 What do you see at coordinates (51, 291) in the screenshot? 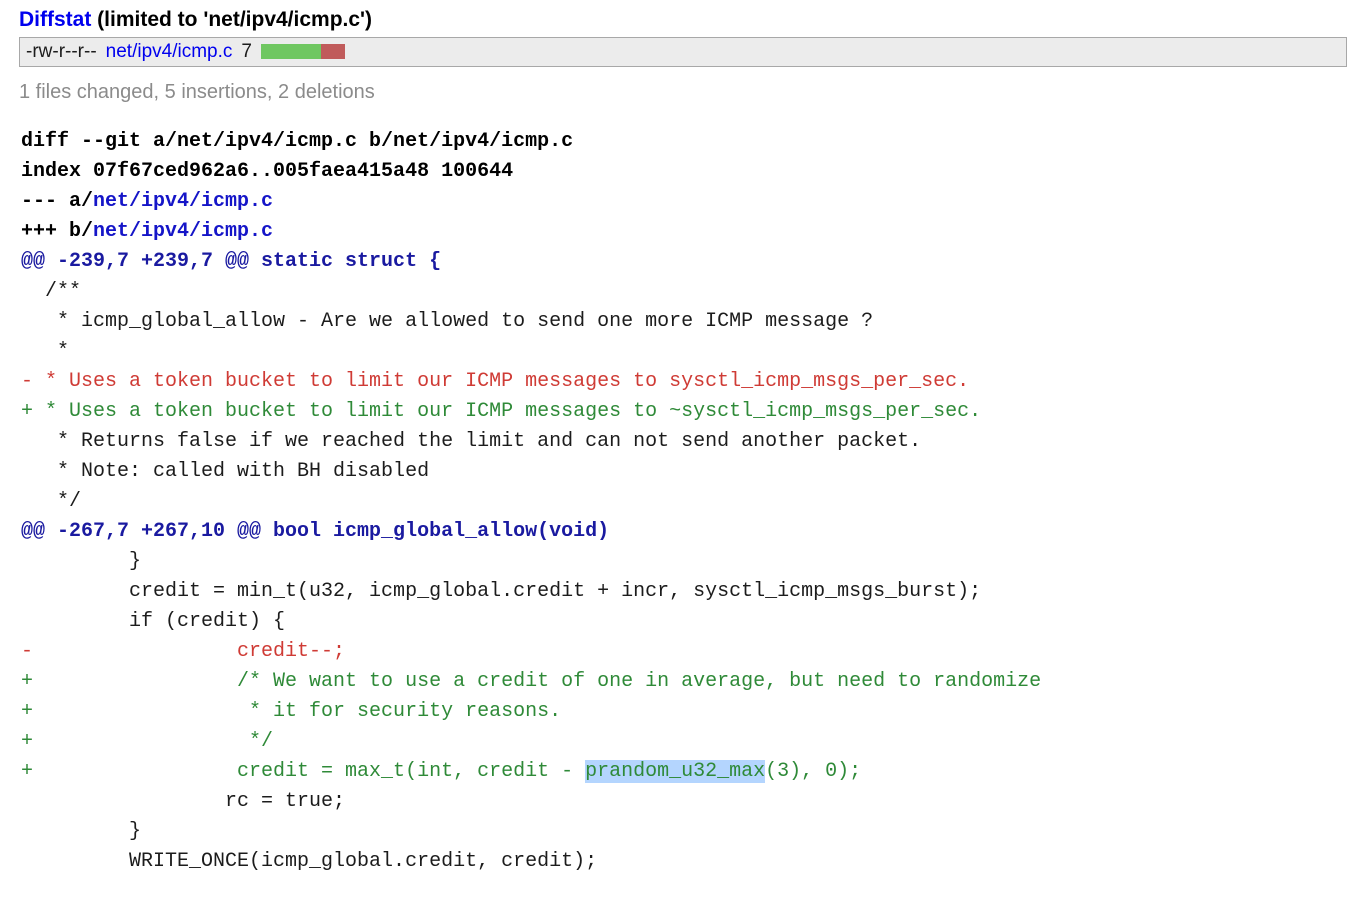
I see `diff-context-line: /**` at bounding box center [51, 291].